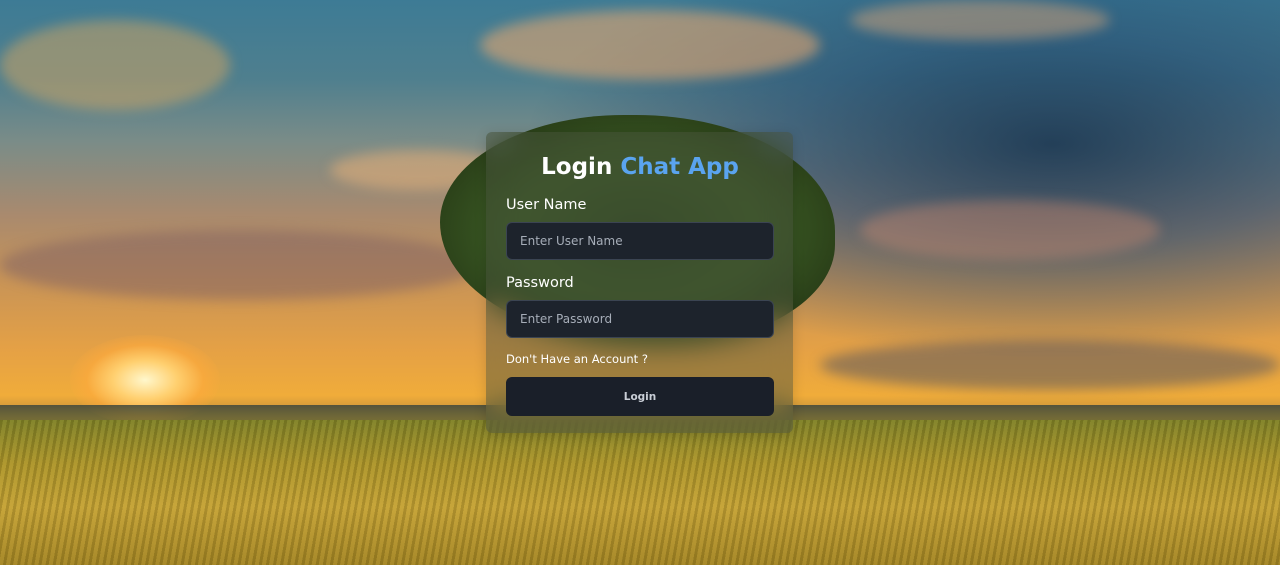 The height and width of the screenshot is (565, 1280). I want to click on login-button: Login, so click(640, 396).